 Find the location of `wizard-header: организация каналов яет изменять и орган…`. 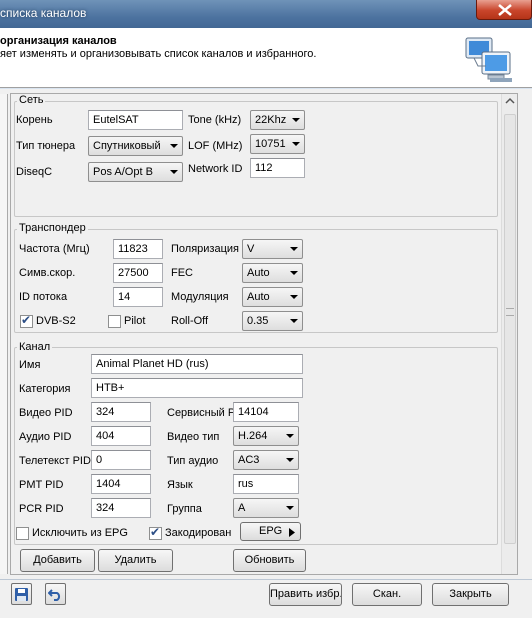

wizard-header: организация каналов яет изменять и орган… is located at coordinates (266, 58).